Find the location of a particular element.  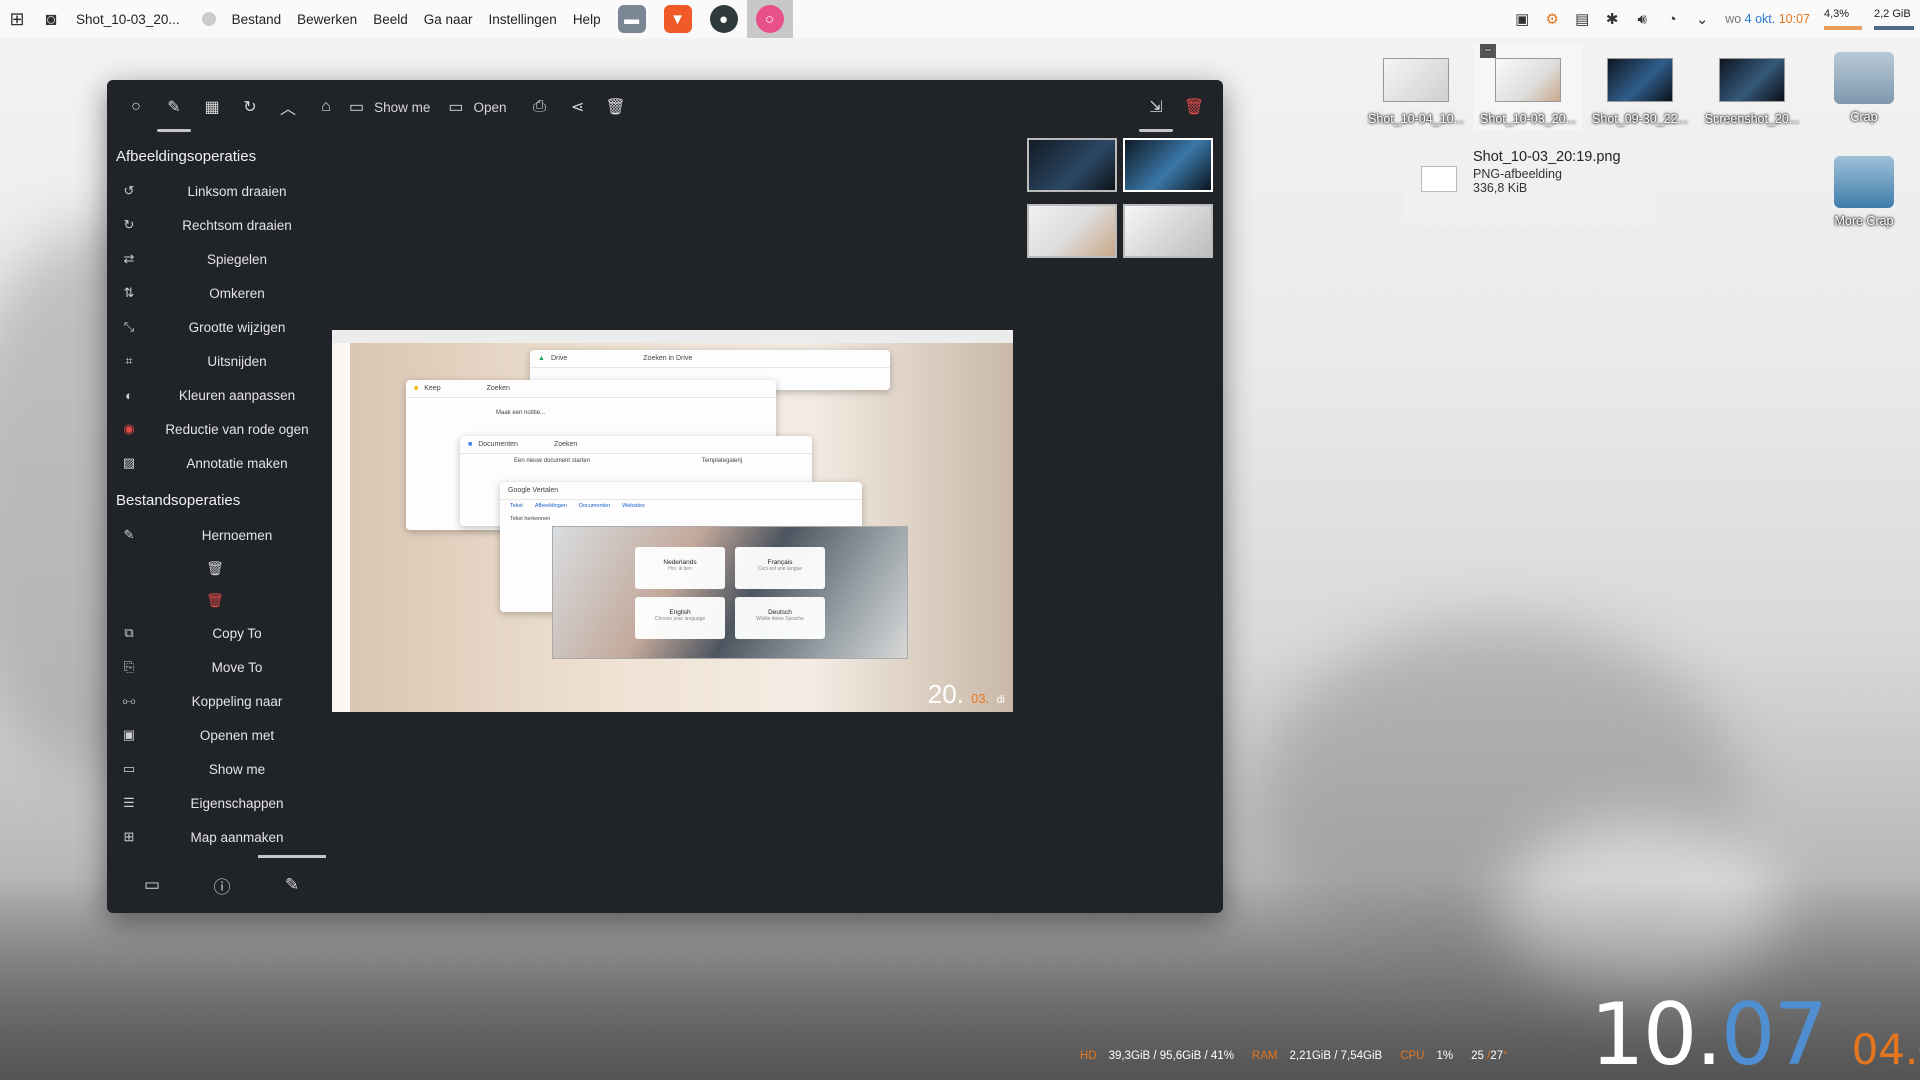

translate-tab: Documenten is located at coordinates (594, 506).